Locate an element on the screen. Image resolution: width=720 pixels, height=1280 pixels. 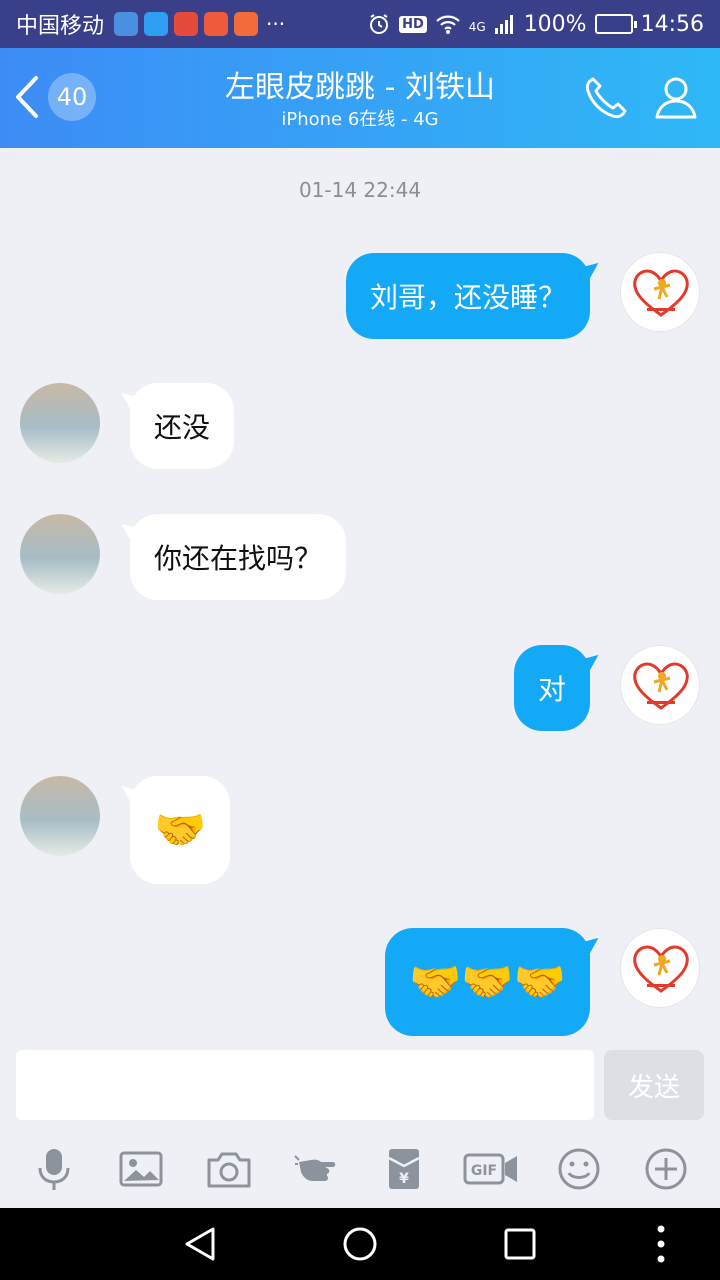
nav-recents-button is located at coordinates (520, 1244).